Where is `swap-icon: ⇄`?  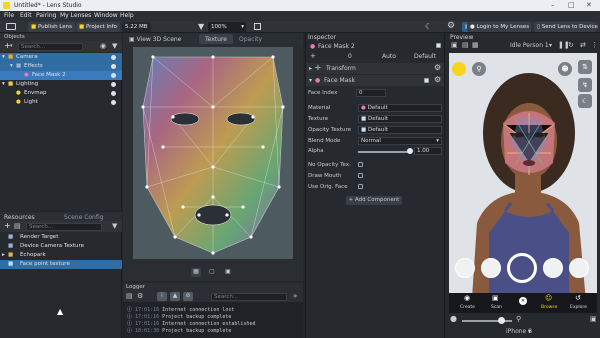
swap-icon: ⇄ is located at coordinates (583, 45).